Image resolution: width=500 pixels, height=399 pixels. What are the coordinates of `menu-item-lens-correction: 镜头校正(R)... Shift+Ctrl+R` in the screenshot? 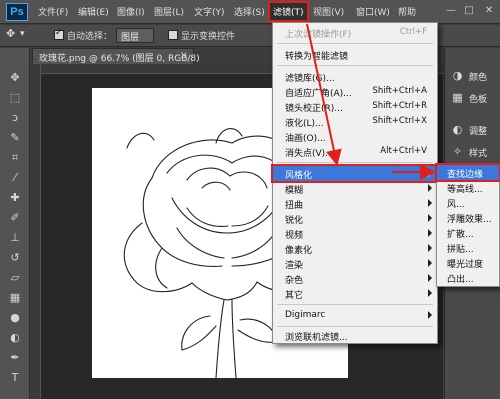 It's located at (355, 106).